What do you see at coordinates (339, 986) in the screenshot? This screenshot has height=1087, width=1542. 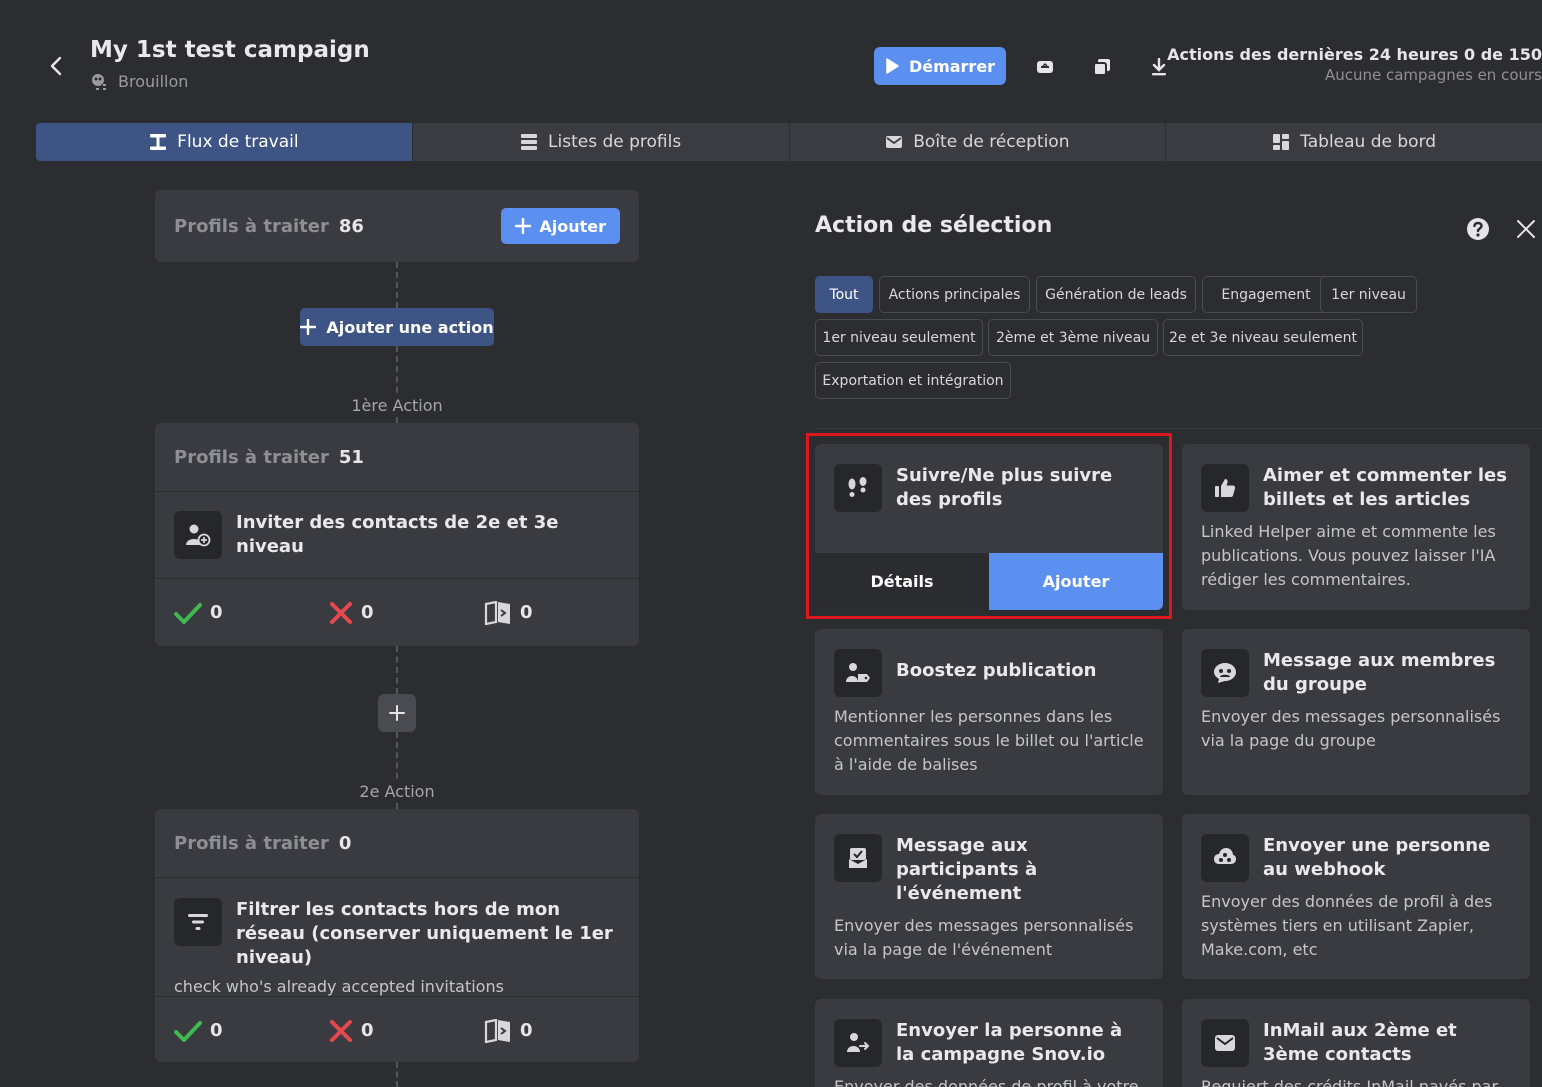 I see `action-note: check who's already accepted invitations` at bounding box center [339, 986].